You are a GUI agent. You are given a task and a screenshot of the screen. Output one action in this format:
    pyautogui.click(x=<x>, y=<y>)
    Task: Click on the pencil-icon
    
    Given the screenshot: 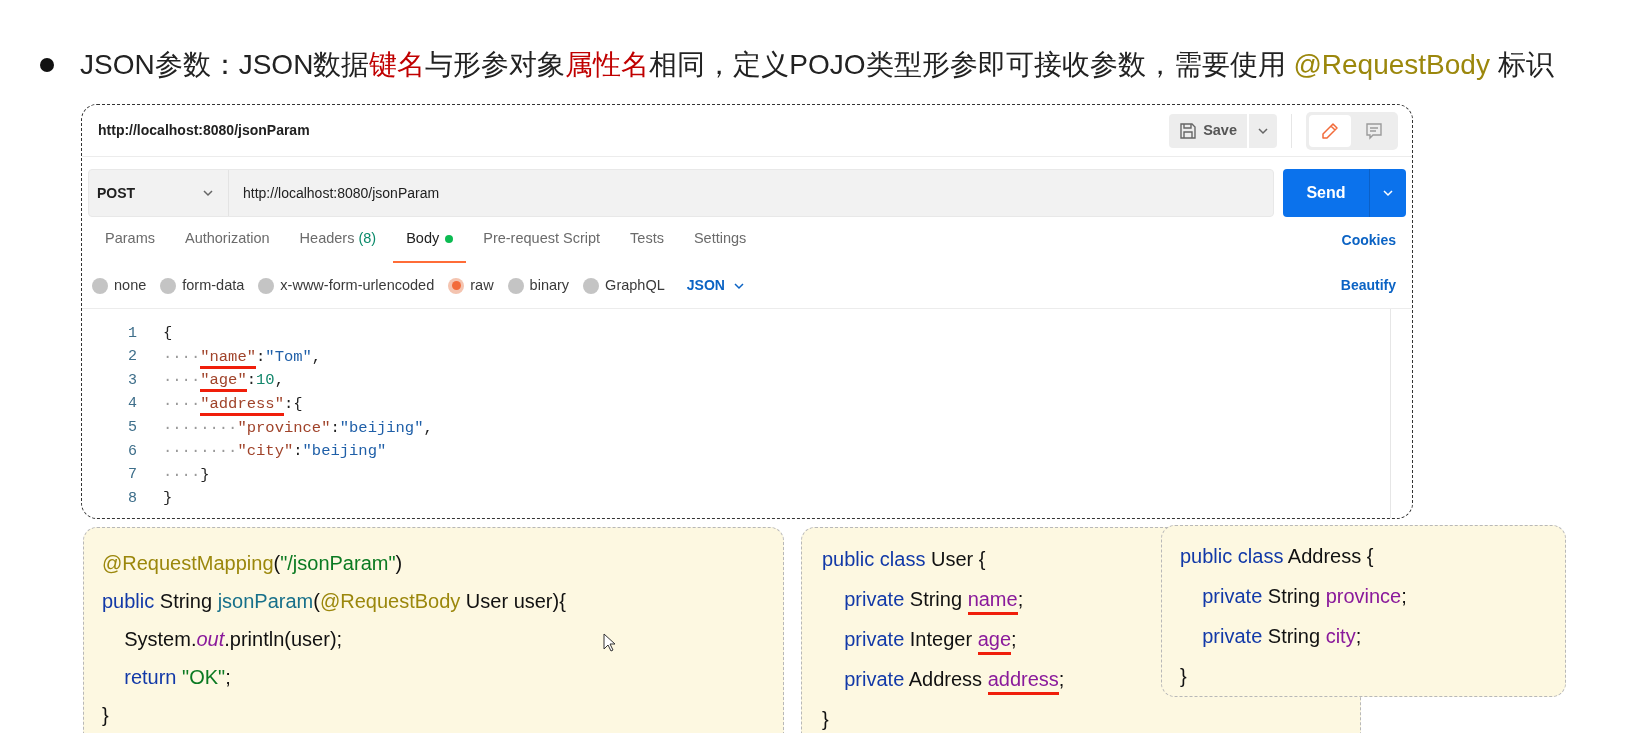 What is the action you would take?
    pyautogui.click(x=1330, y=130)
    